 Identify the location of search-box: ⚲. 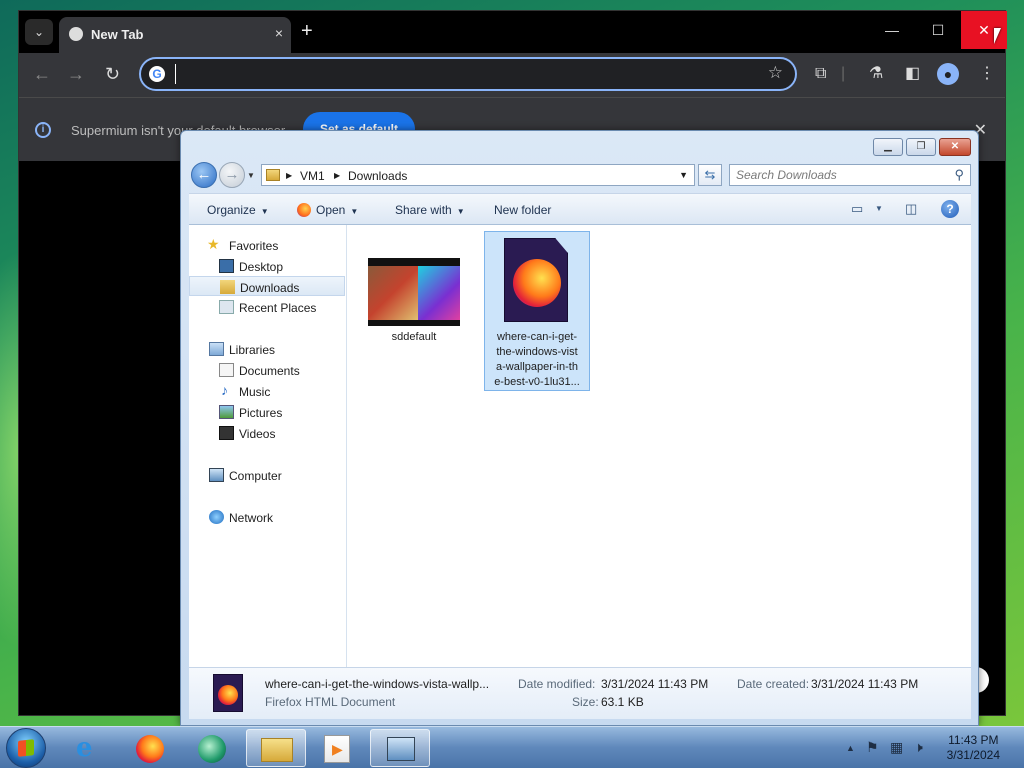
(850, 175).